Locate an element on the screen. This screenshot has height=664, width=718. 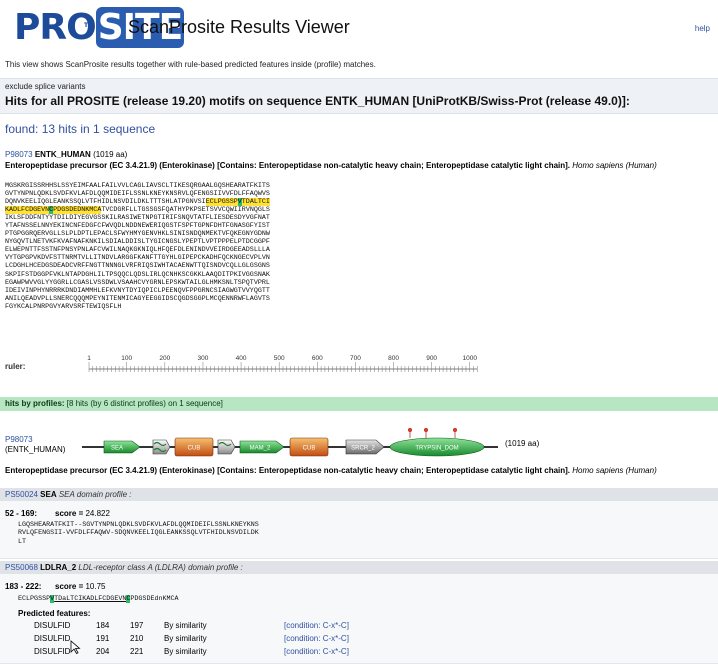
sequence-ruler: 1 100 200 300 400 500 600 700 800 900 1000 is located at coordinates (282, 363).